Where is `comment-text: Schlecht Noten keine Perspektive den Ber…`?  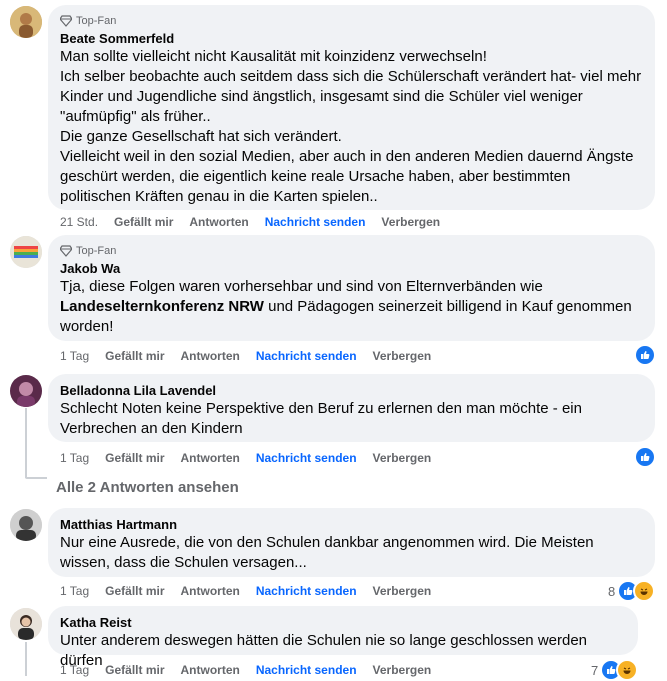
comment-text: Schlecht Noten keine Perspektive den Ber… is located at coordinates (323, 418).